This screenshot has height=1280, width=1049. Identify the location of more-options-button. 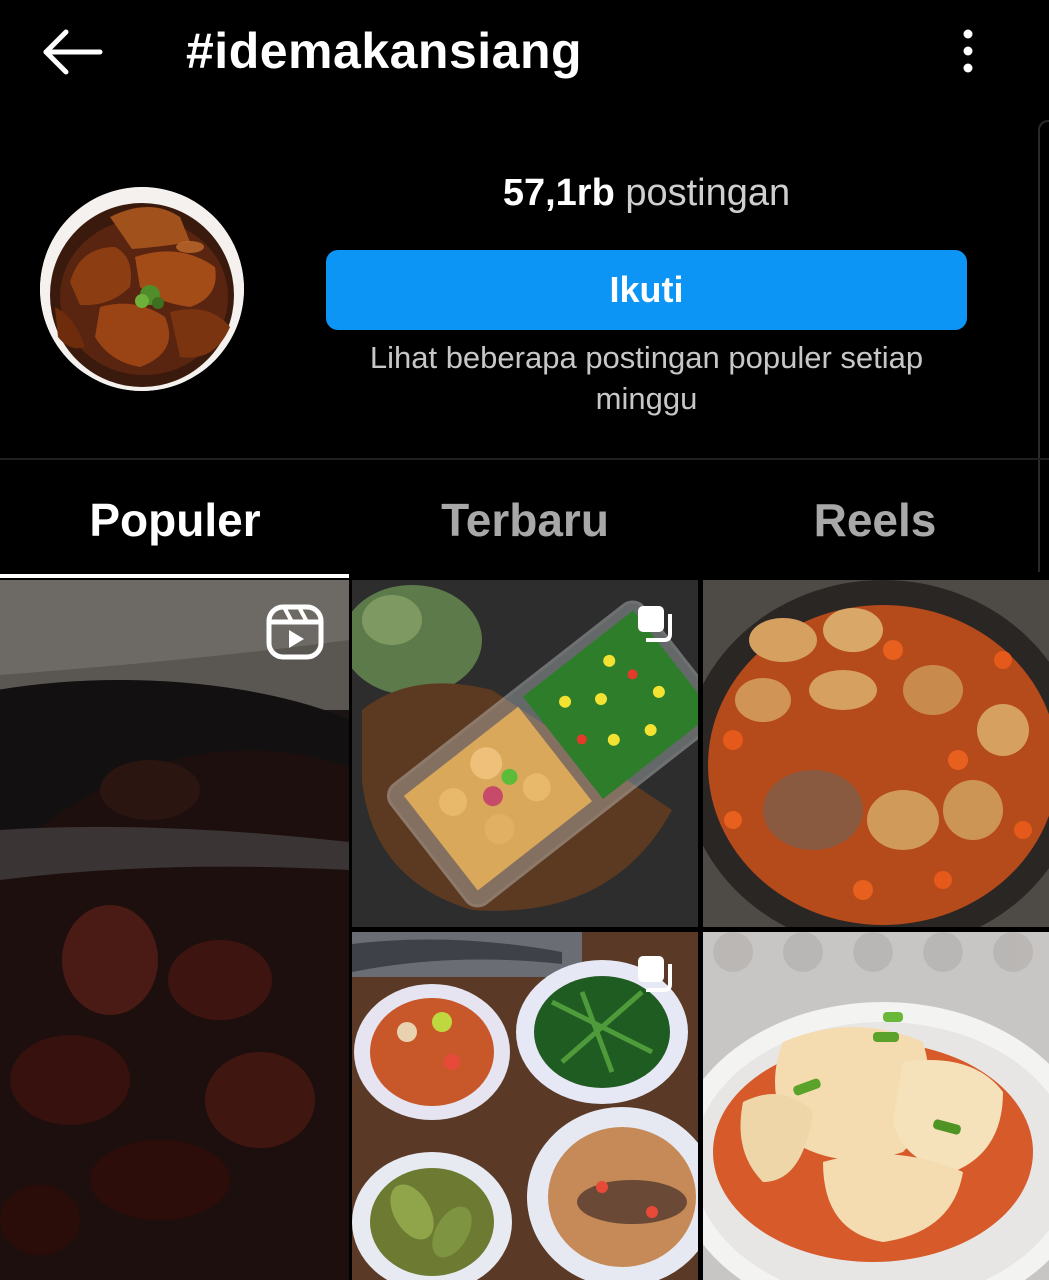
(968, 51).